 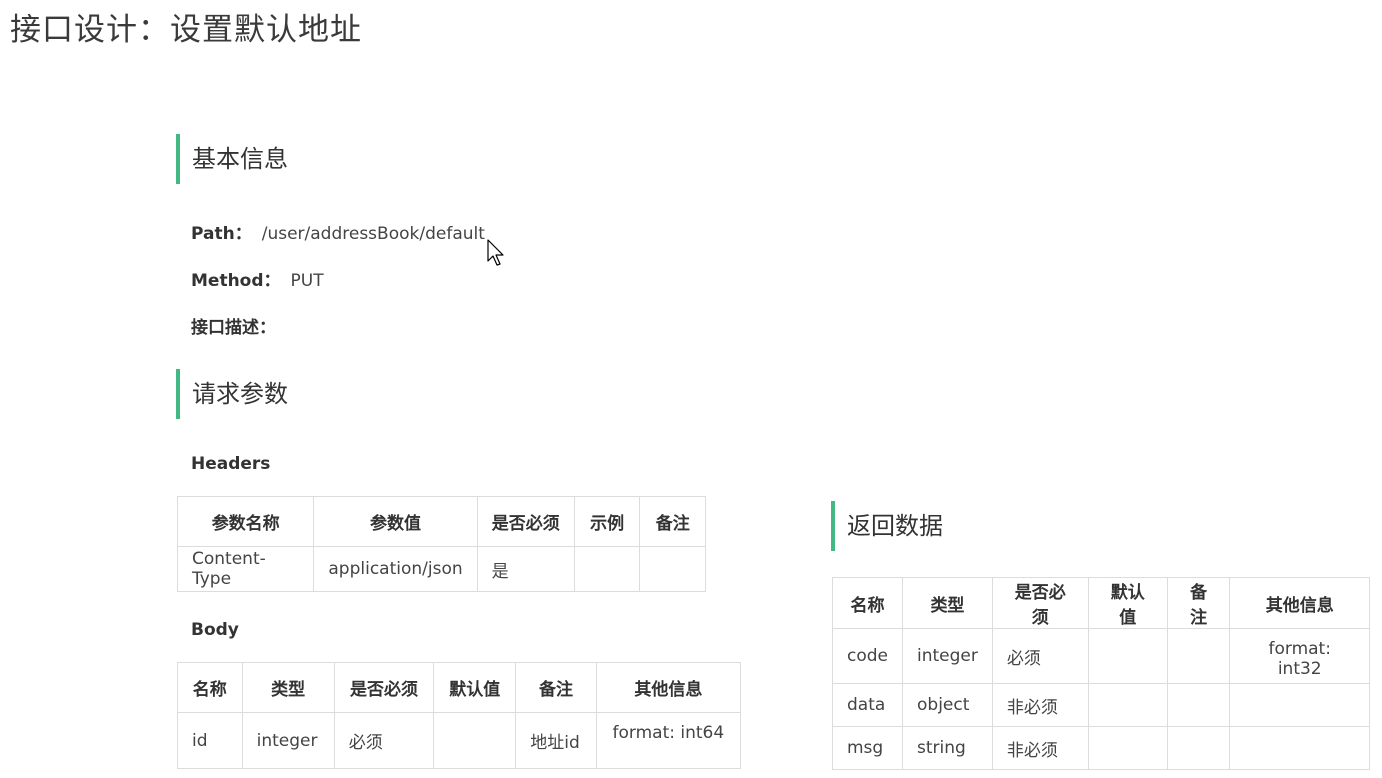 What do you see at coordinates (867, 656) in the screenshot?
I see `table-cell: code` at bounding box center [867, 656].